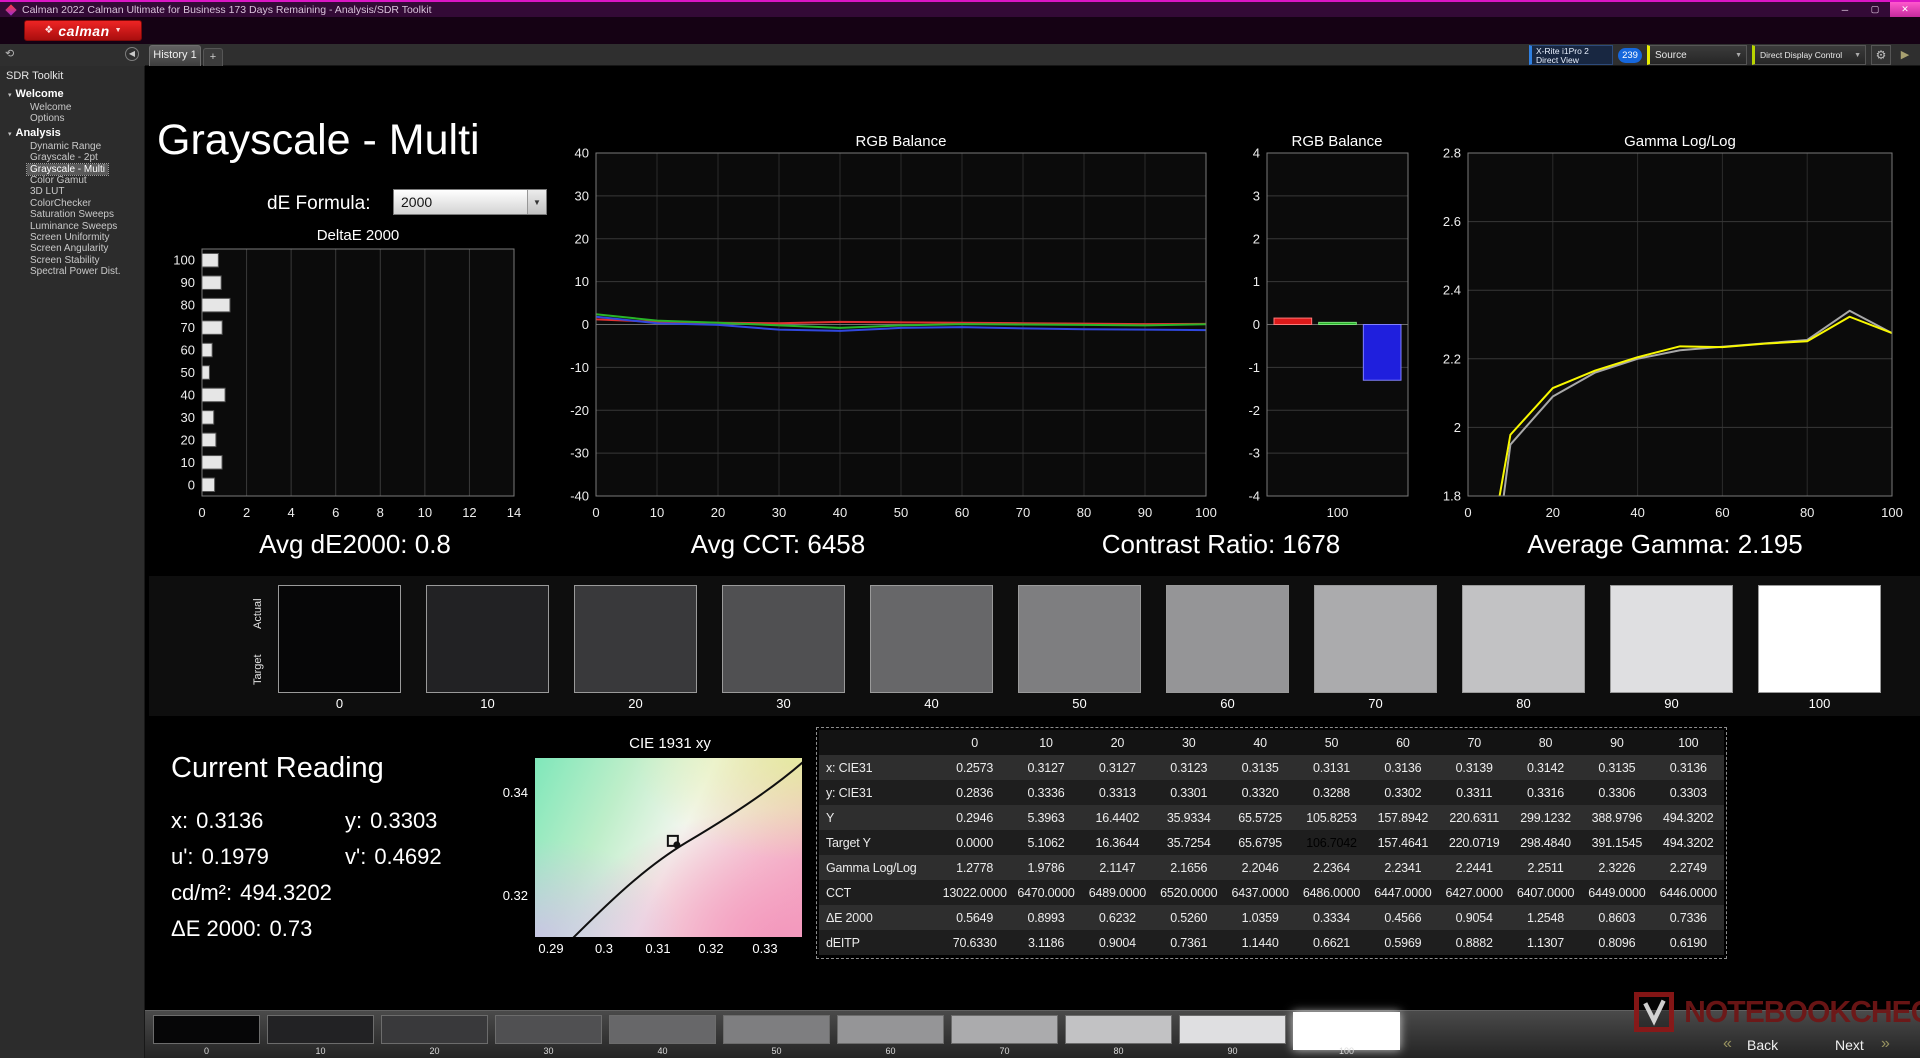 Image resolution: width=1920 pixels, height=1058 pixels. Describe the element at coordinates (1545, 942) in the screenshot. I see `table-cell: 1.1307` at that location.